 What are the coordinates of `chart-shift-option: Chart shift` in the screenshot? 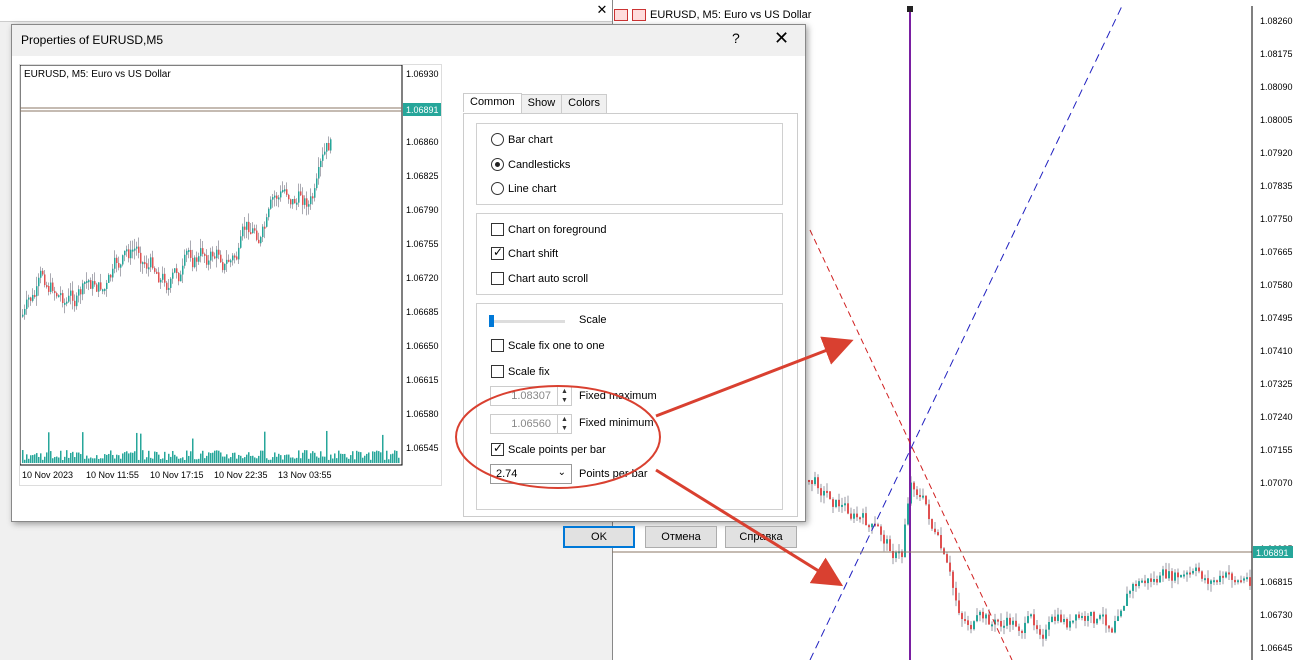 It's located at (524, 252).